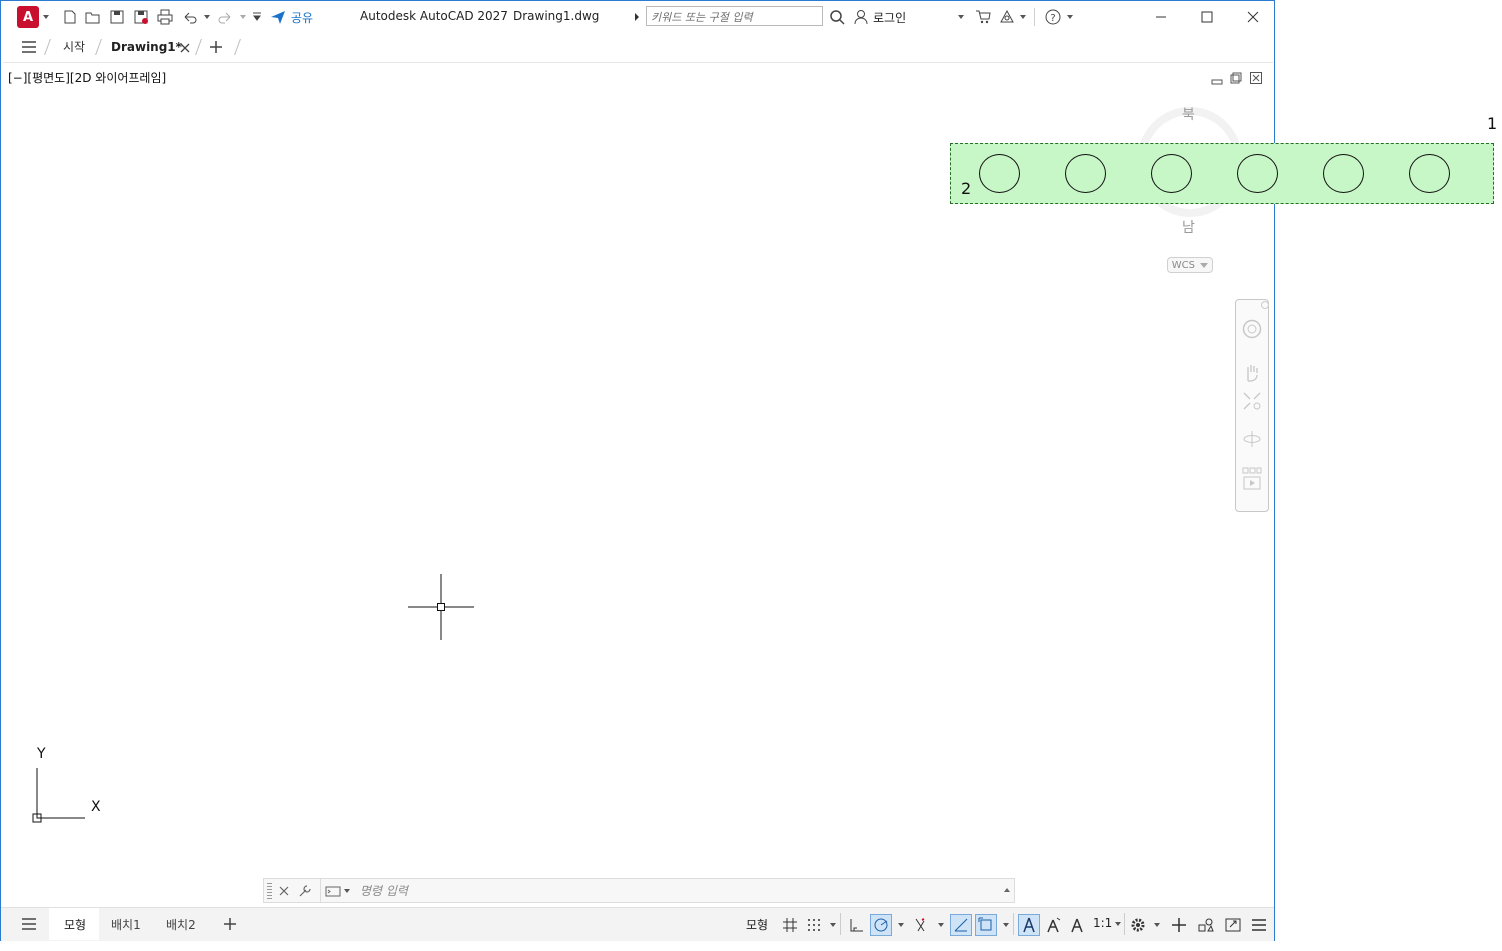 The height and width of the screenshot is (951, 1502). What do you see at coordinates (44, 17) in the screenshot?
I see `app-menu-dropdown` at bounding box center [44, 17].